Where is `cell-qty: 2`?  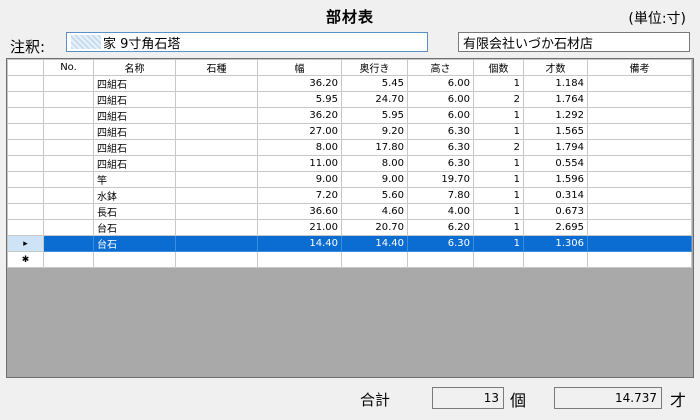 cell-qty: 2 is located at coordinates (498, 147).